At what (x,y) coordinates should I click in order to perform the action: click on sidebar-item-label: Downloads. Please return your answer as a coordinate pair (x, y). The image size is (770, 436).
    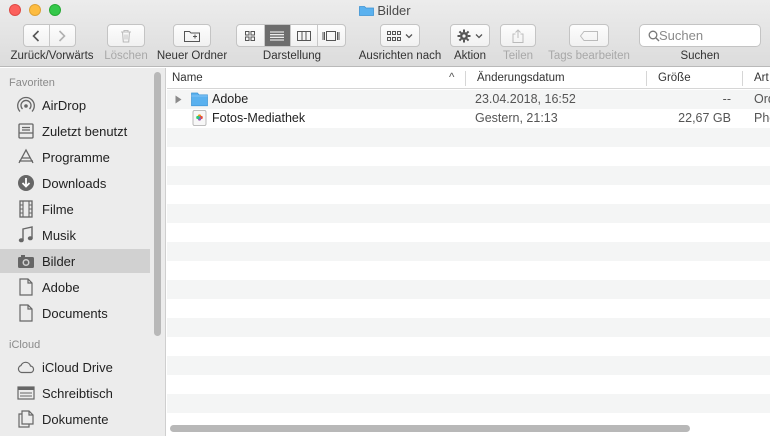
    Looking at the image, I should click on (74, 183).